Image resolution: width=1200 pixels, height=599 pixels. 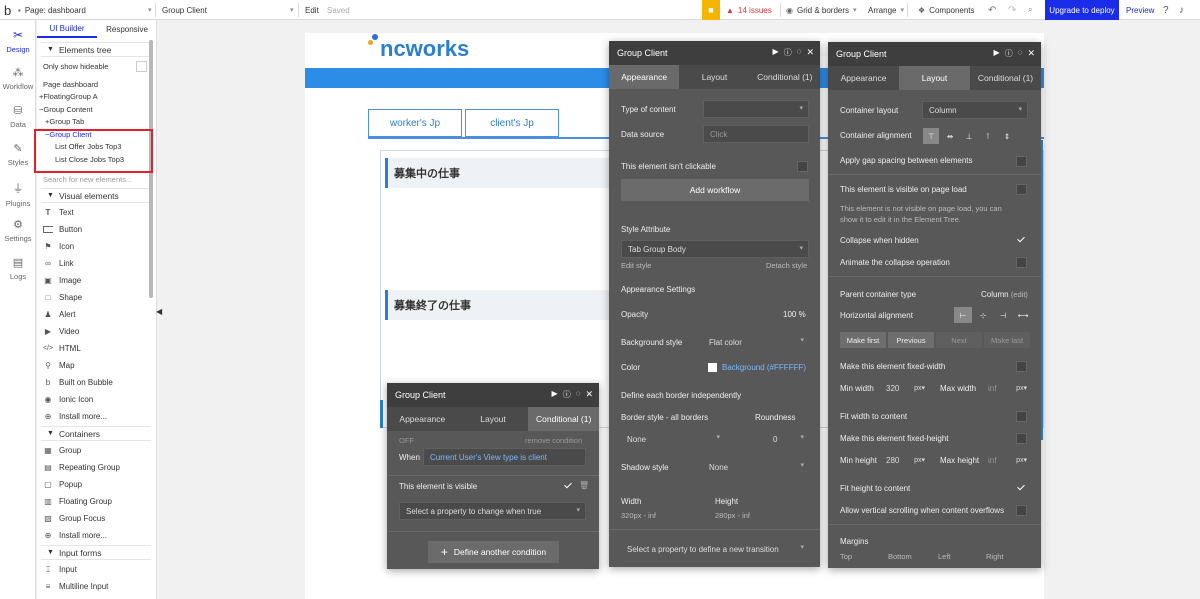 What do you see at coordinates (98, 314) in the screenshot?
I see `palette-alert: ♟ Alert` at bounding box center [98, 314].